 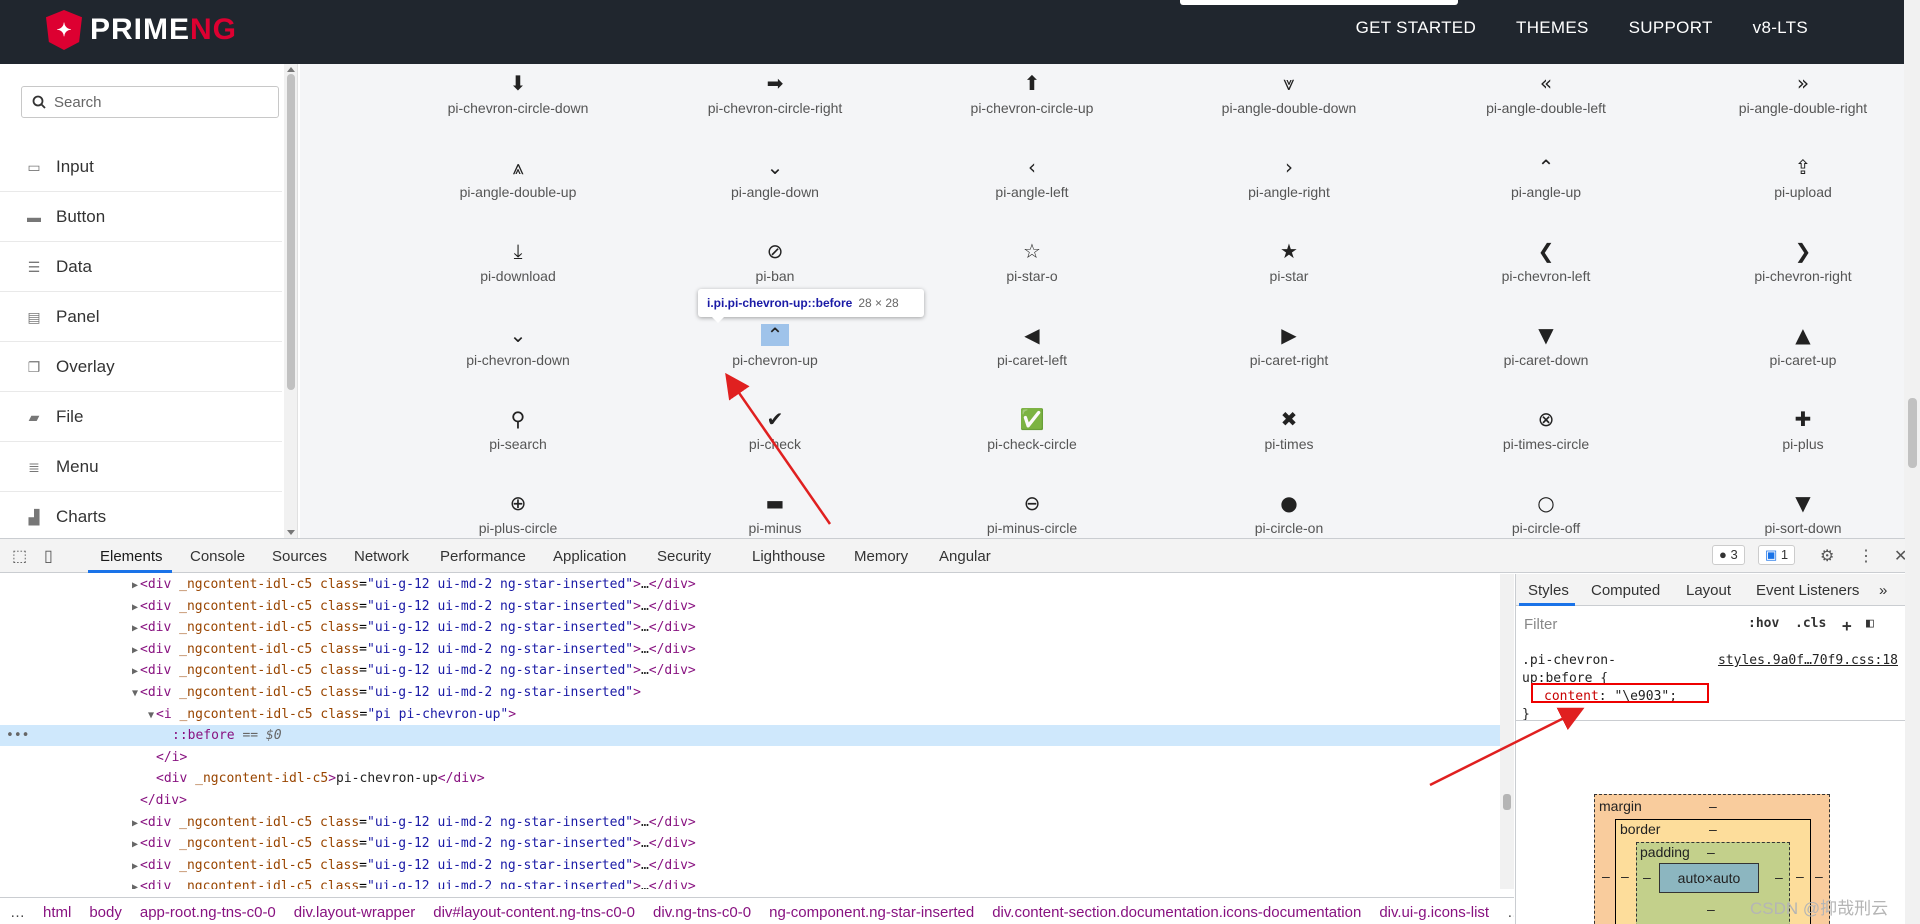 I want to click on sidebar-item-menu: ≣ Menu, so click(x=141, y=467).